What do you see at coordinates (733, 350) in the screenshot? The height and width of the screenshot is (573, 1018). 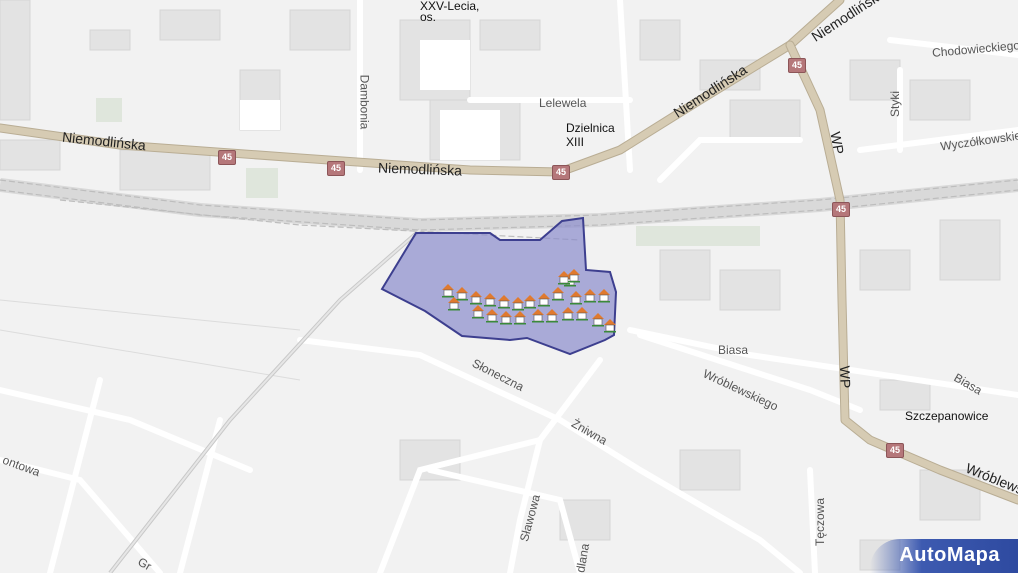 I see `street-label-biasa: Biasa` at bounding box center [733, 350].